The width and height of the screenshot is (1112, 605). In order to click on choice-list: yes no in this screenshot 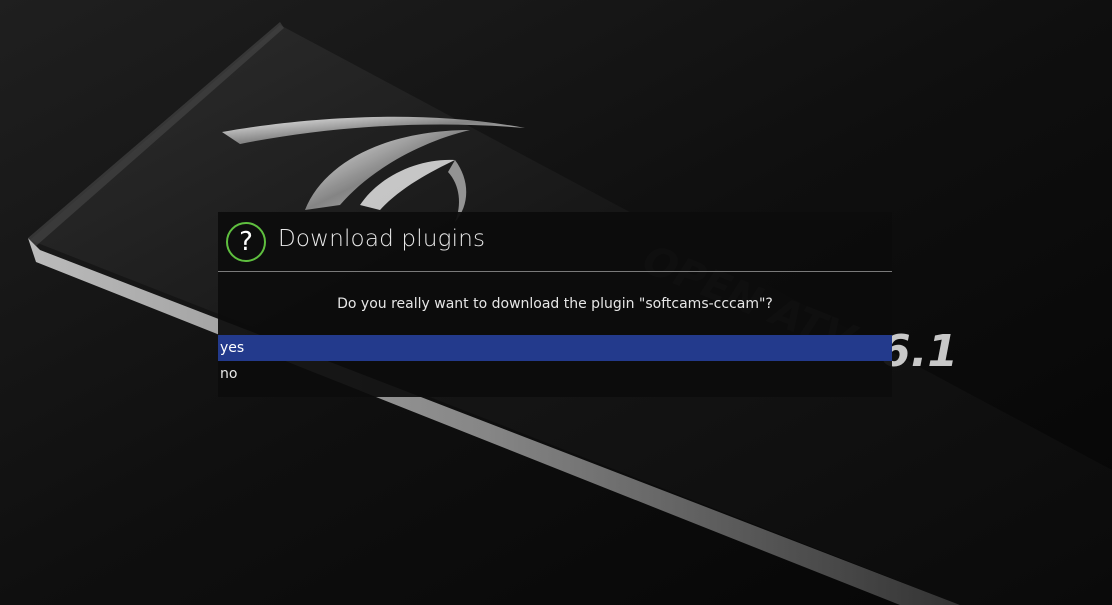, I will do `click(555, 361)`.